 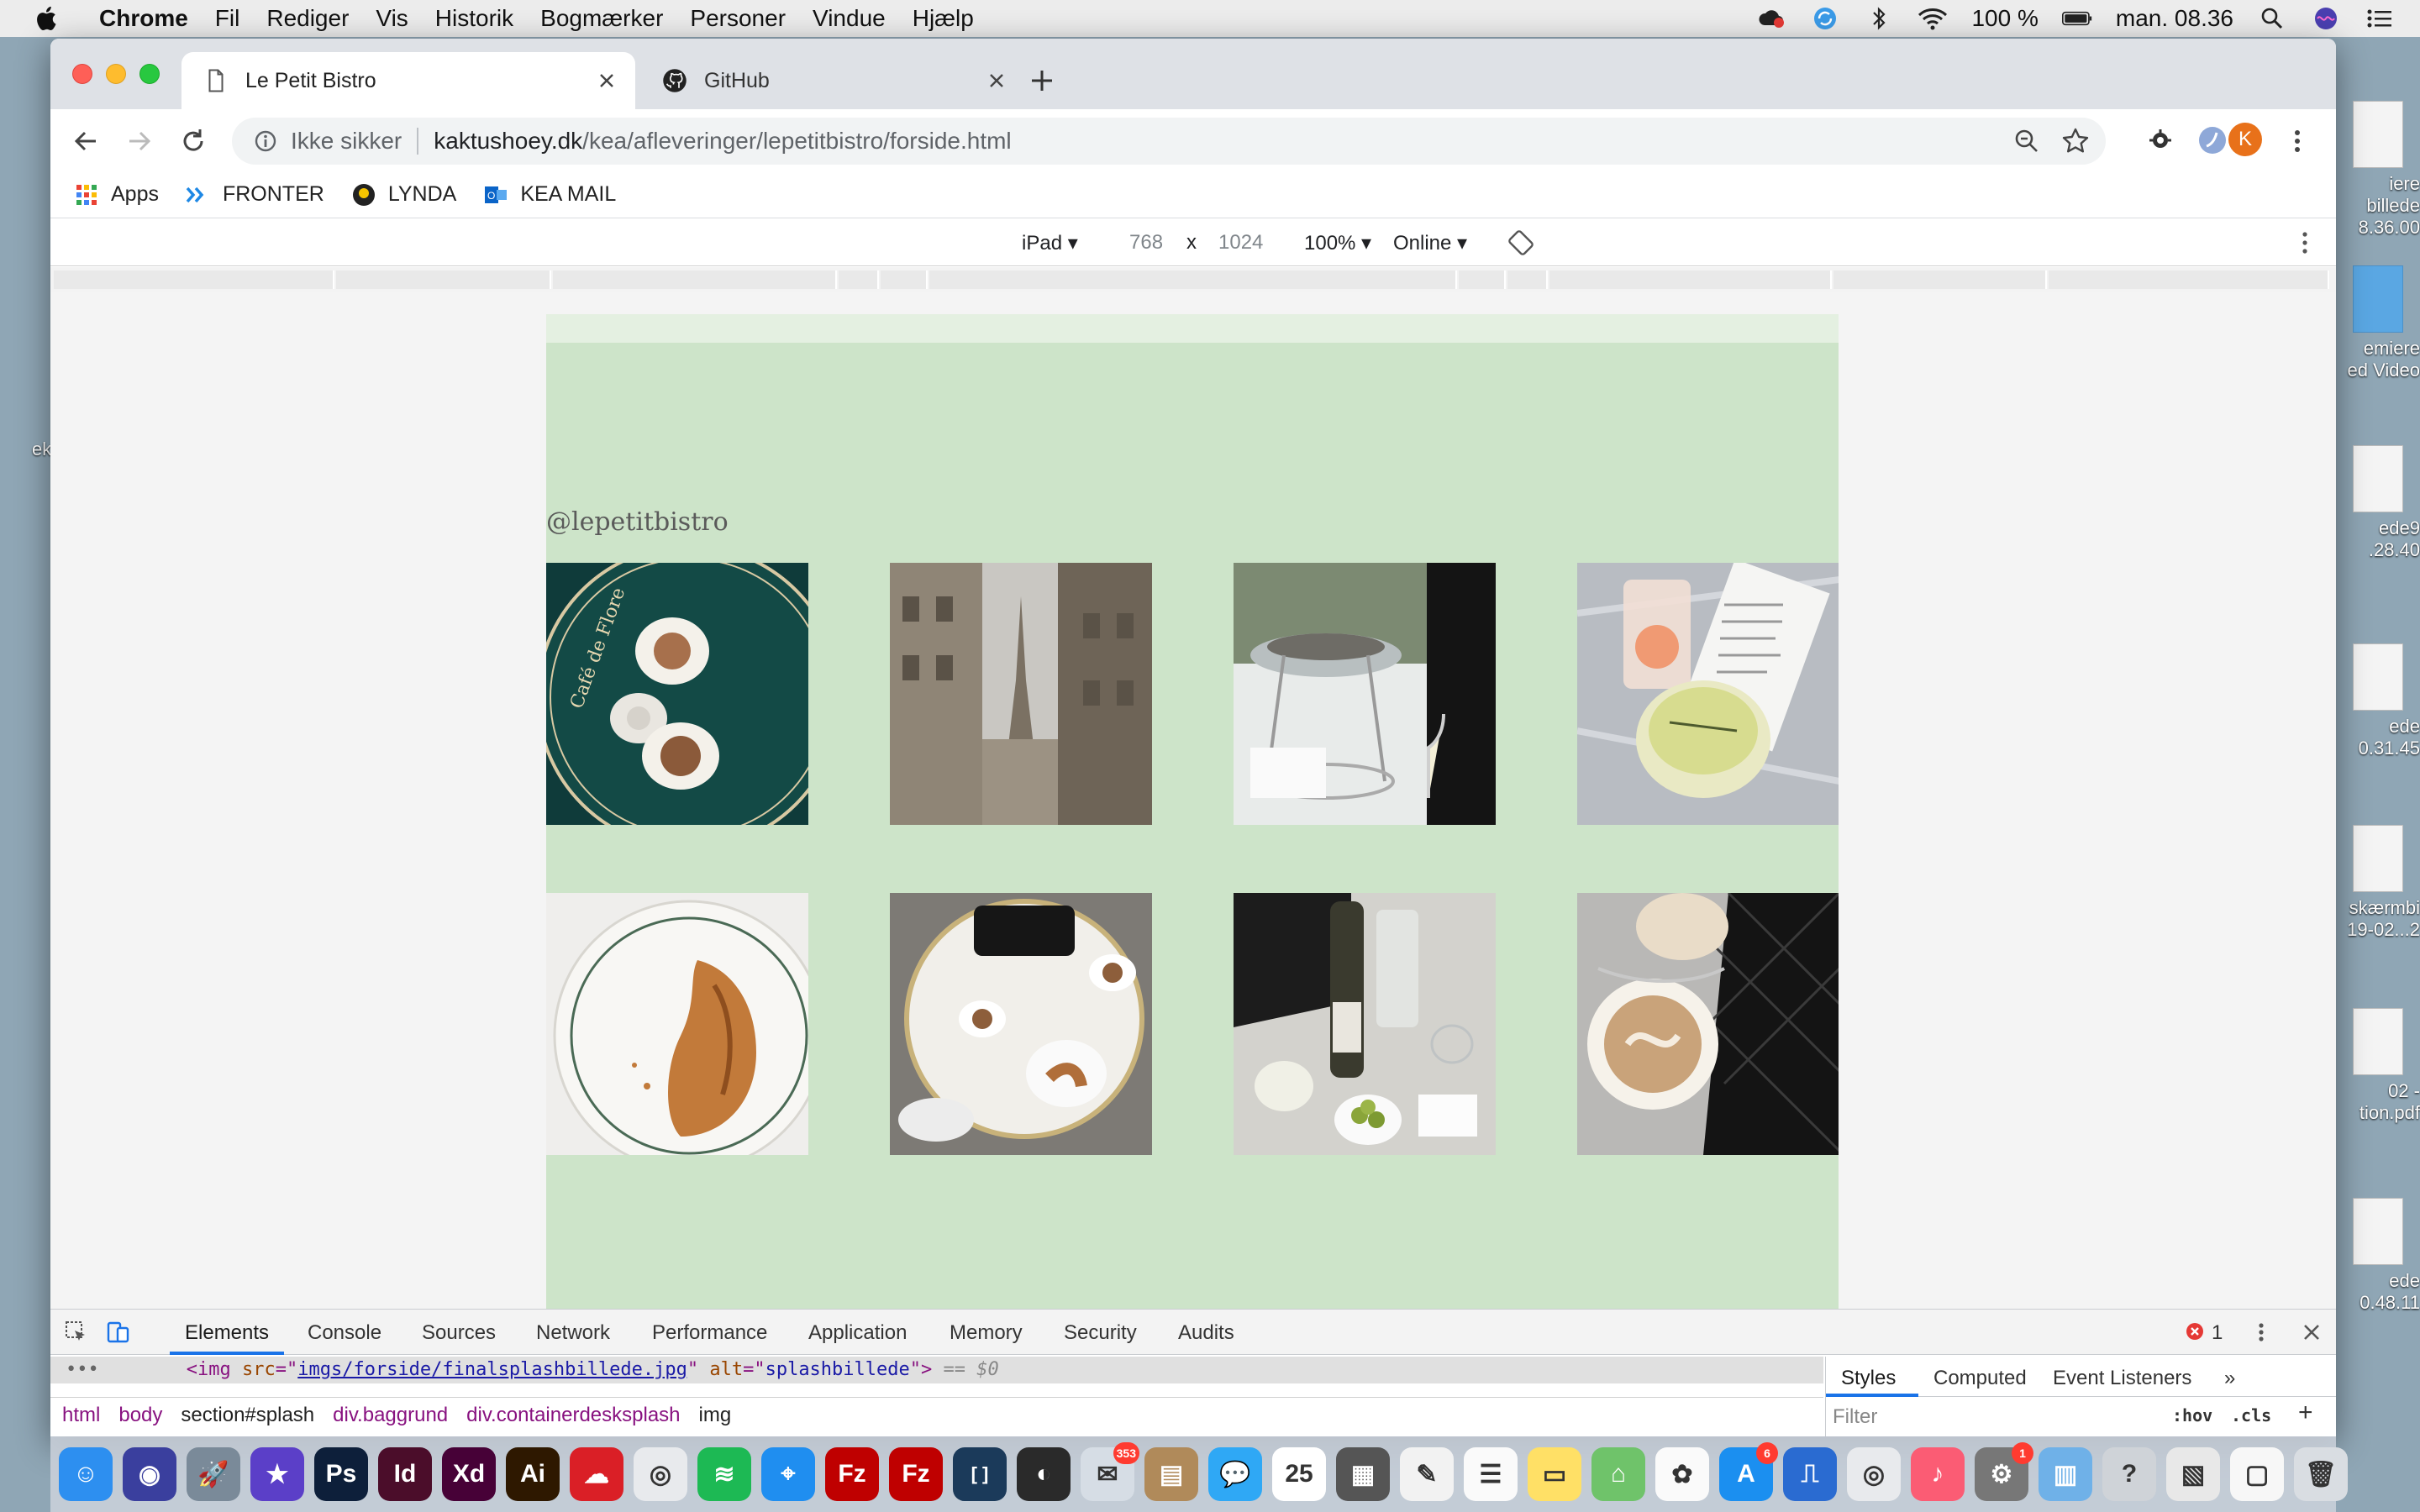 What do you see at coordinates (1430, 243) in the screenshot?
I see `network-throttle-select: Online ▾` at bounding box center [1430, 243].